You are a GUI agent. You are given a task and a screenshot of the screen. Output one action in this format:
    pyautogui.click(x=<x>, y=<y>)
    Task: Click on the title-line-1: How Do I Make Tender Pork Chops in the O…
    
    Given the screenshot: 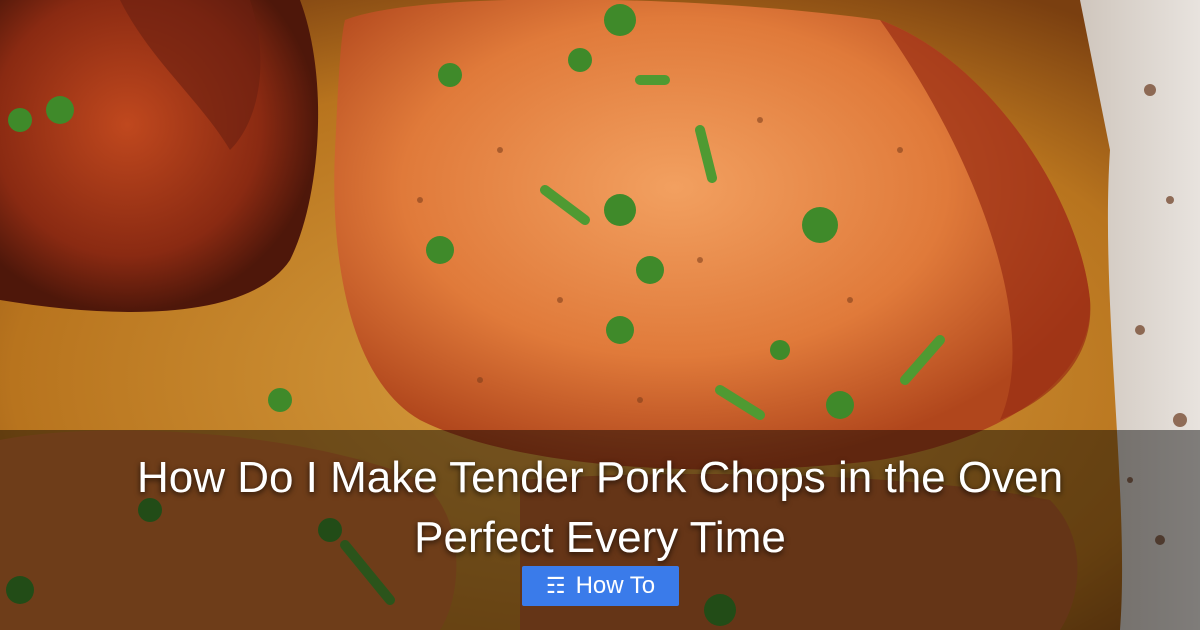 What is the action you would take?
    pyautogui.click(x=600, y=477)
    